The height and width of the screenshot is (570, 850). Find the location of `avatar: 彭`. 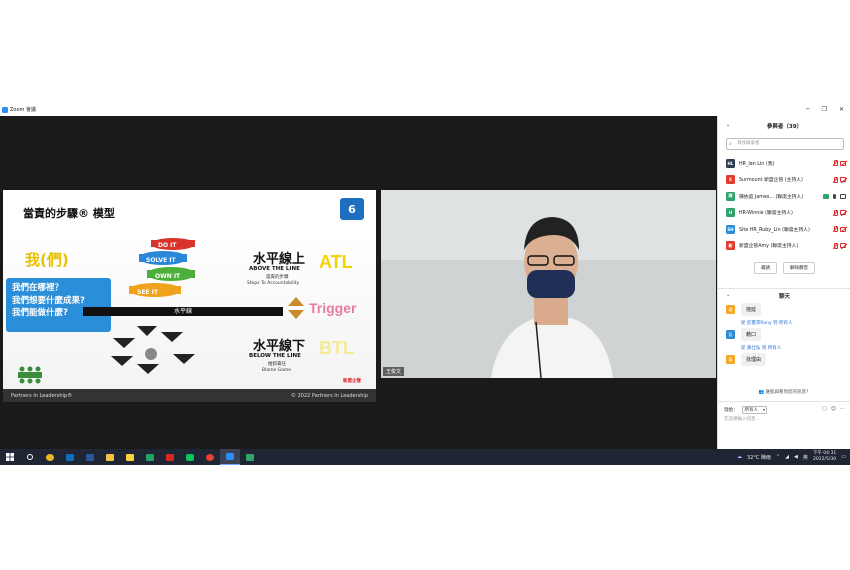

avatar: 彭 is located at coordinates (730, 334).